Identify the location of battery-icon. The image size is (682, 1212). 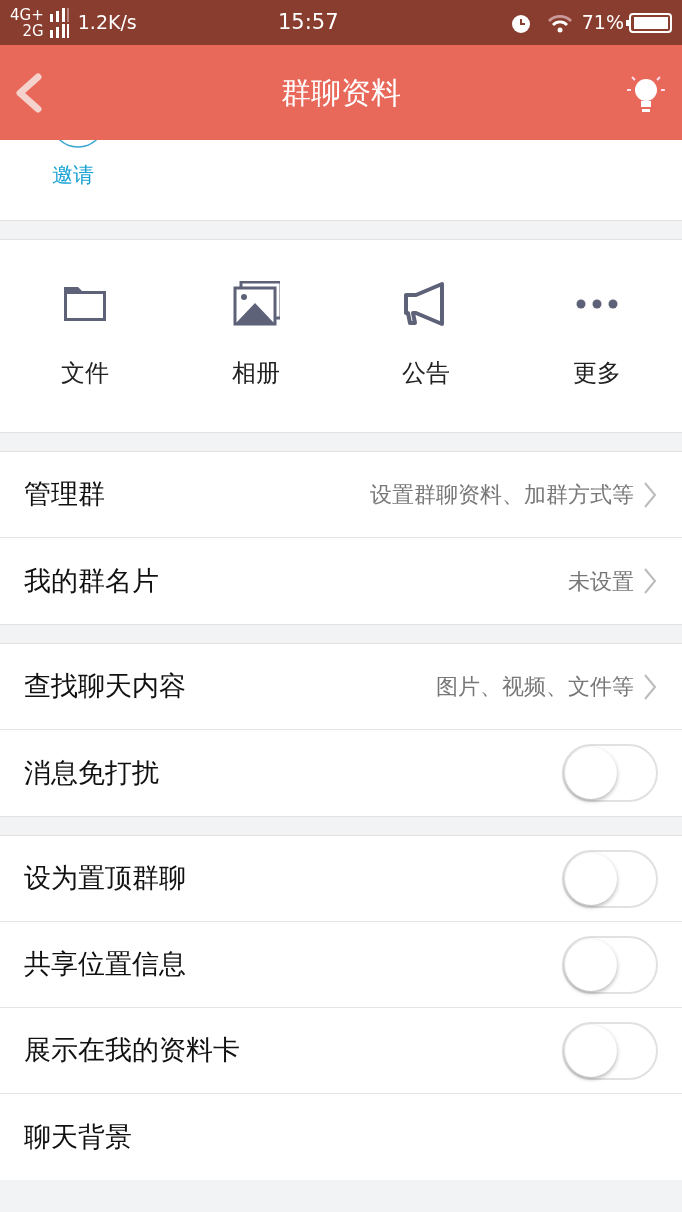
(649, 22).